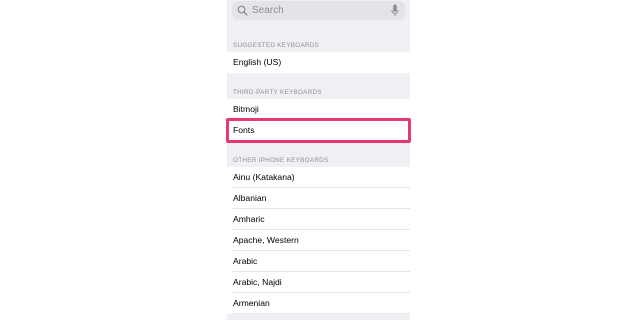 The width and height of the screenshot is (640, 320). I want to click on search-icon, so click(242, 10).